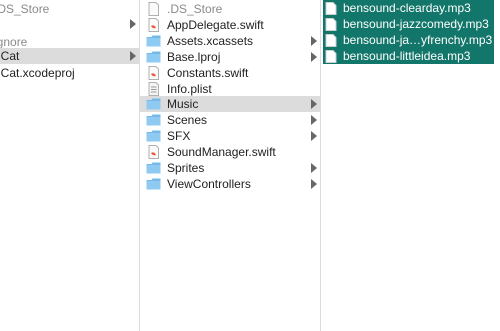  I want to click on item-label: SoundManager.swift, so click(221, 152).